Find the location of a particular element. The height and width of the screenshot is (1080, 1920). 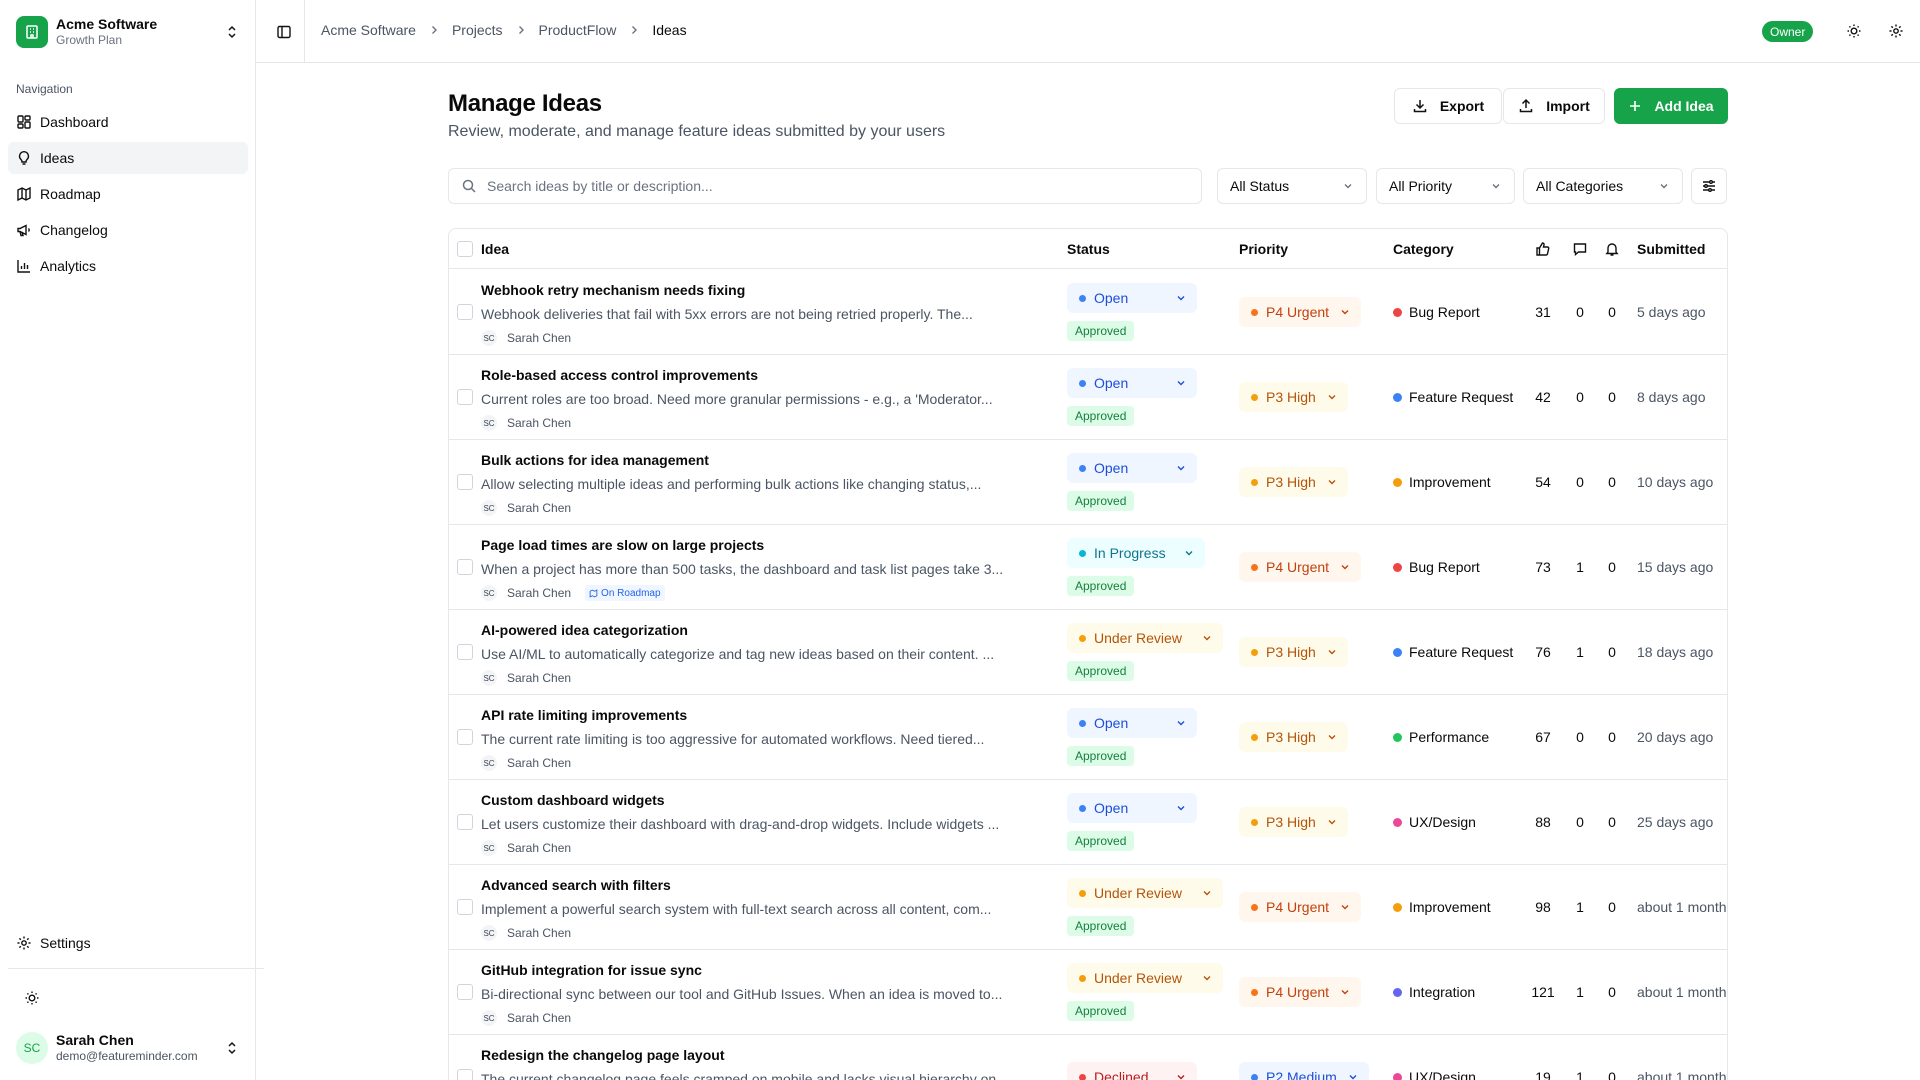

settings-button is located at coordinates (1896, 31).